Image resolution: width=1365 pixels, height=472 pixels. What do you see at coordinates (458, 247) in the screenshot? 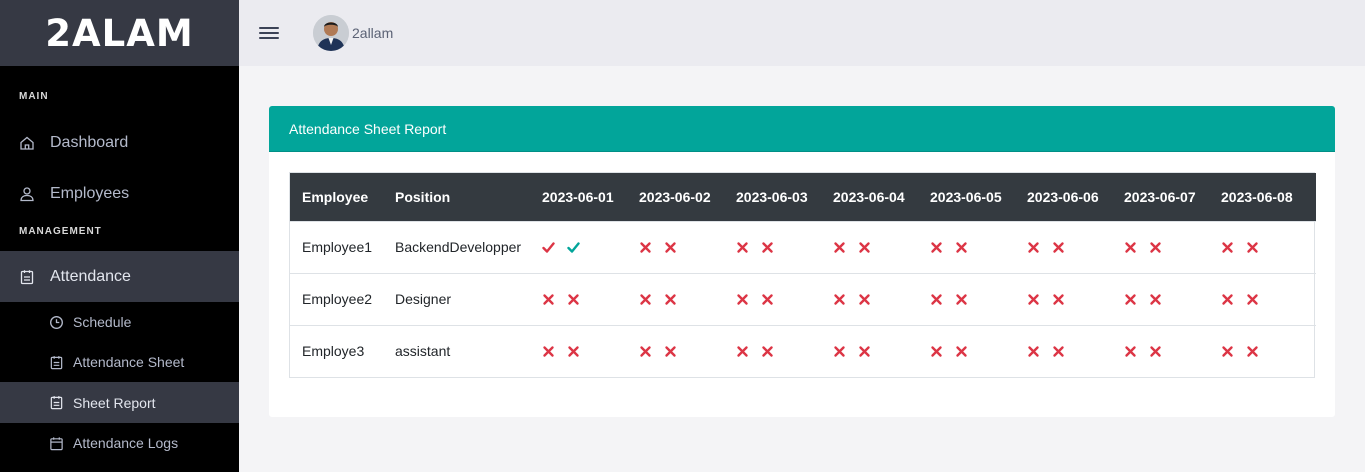
I see `position-cell: BackendDevelopper` at bounding box center [458, 247].